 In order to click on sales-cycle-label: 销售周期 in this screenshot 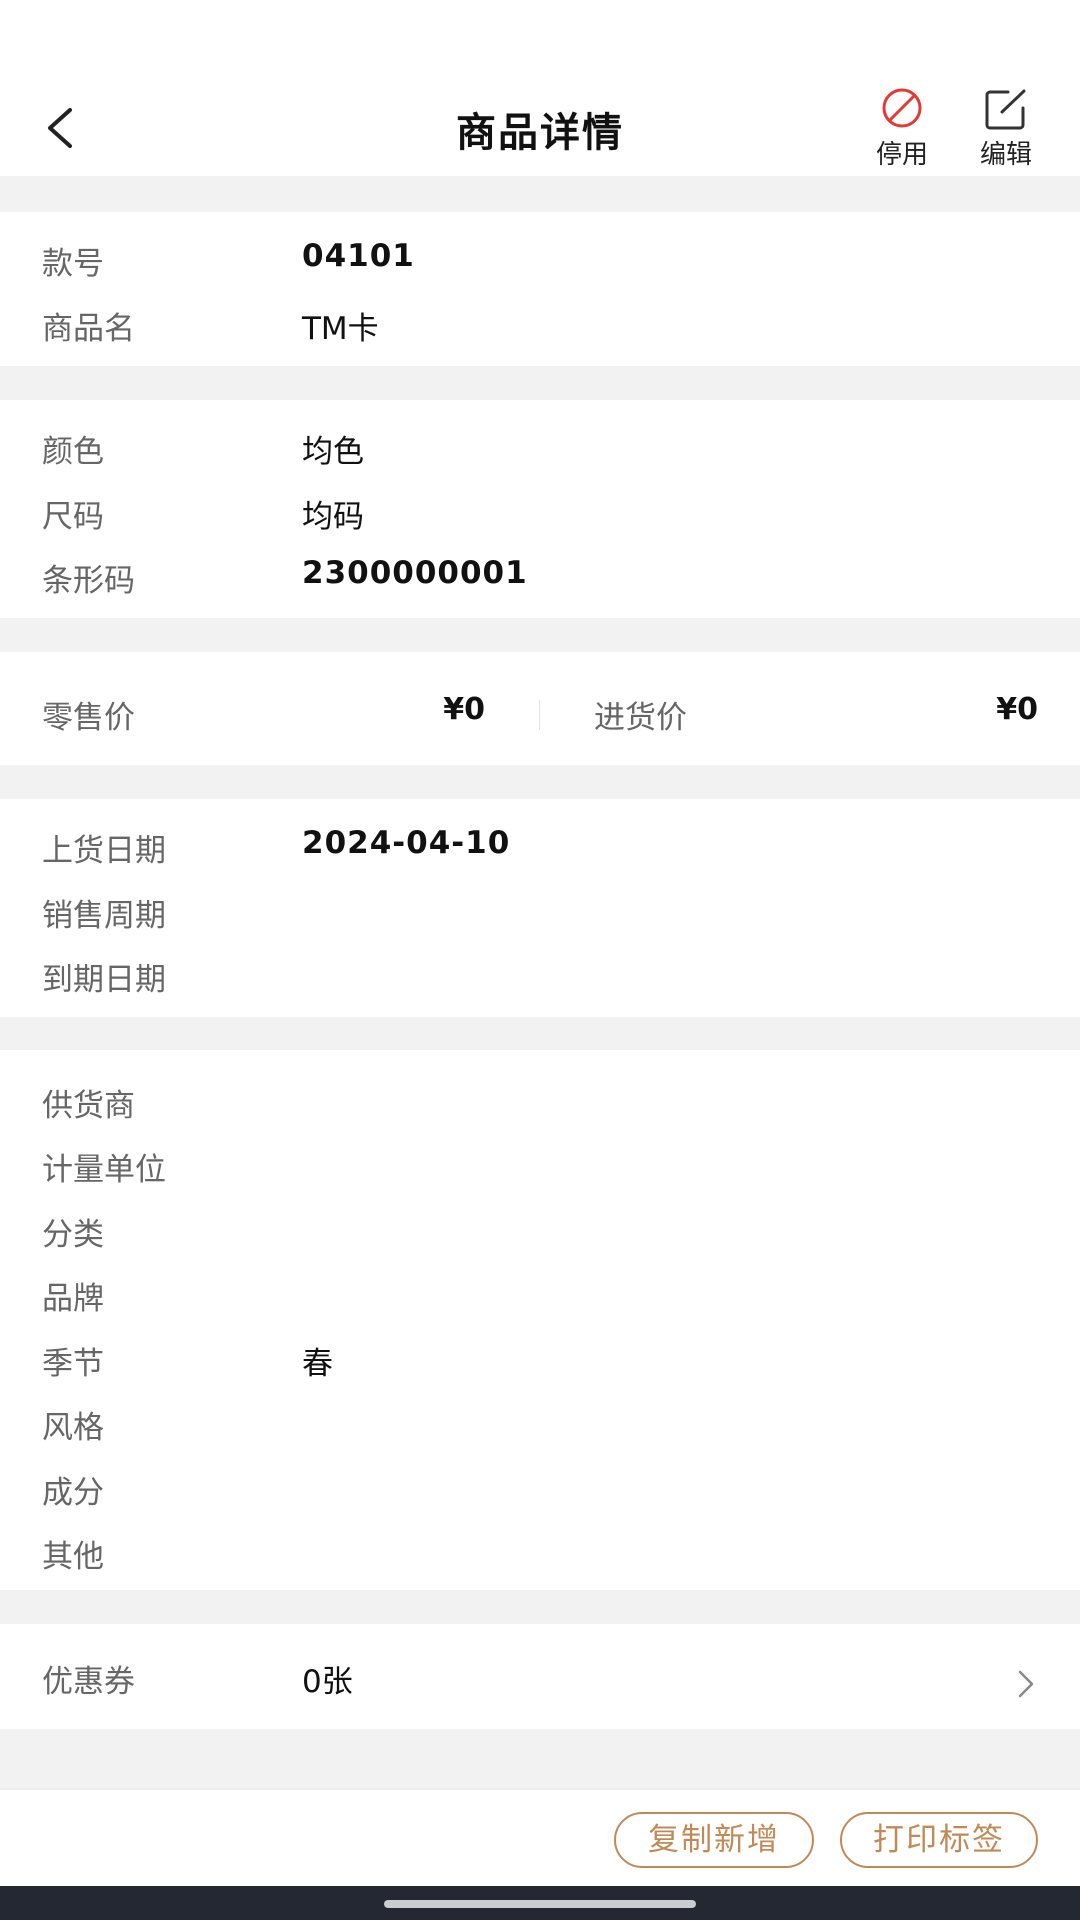, I will do `click(104, 916)`.